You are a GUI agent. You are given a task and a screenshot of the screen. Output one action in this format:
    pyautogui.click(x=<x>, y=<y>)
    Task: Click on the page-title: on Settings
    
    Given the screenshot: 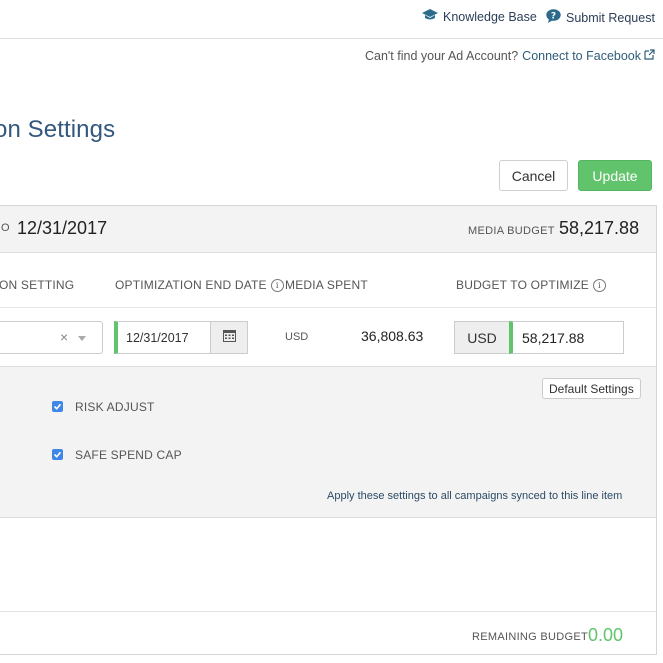 What is the action you would take?
    pyautogui.click(x=58, y=129)
    